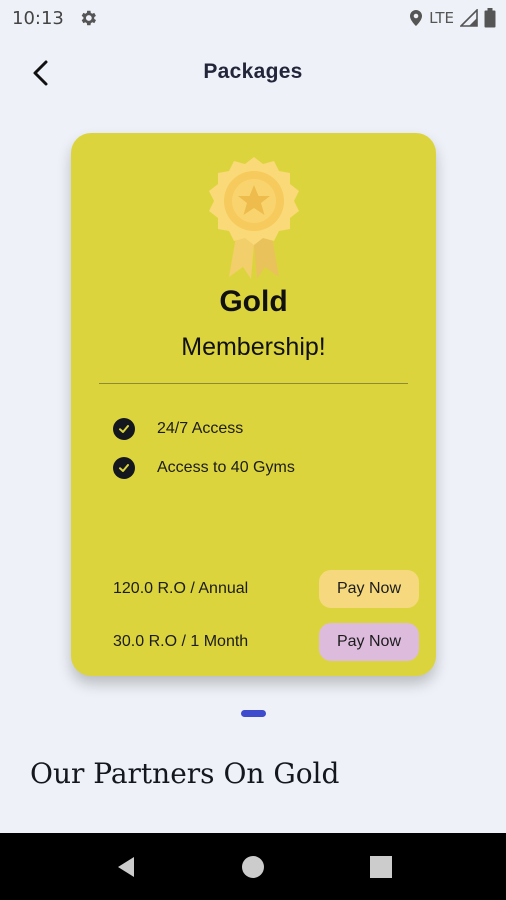 The height and width of the screenshot is (900, 506). I want to click on plan-price-label: 120.0 R.O / Annual, so click(181, 588).